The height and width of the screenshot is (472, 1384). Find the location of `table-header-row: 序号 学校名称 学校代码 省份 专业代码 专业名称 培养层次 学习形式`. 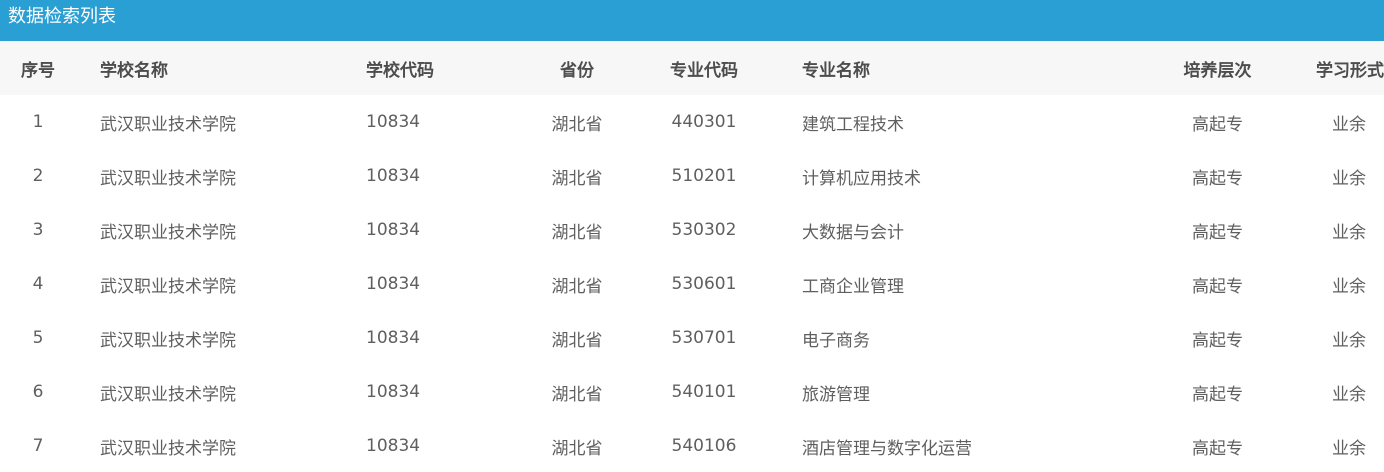

table-header-row: 序号 学校名称 学校代码 省份 专业代码 专业名称 培养层次 学习形式 is located at coordinates (692, 68).